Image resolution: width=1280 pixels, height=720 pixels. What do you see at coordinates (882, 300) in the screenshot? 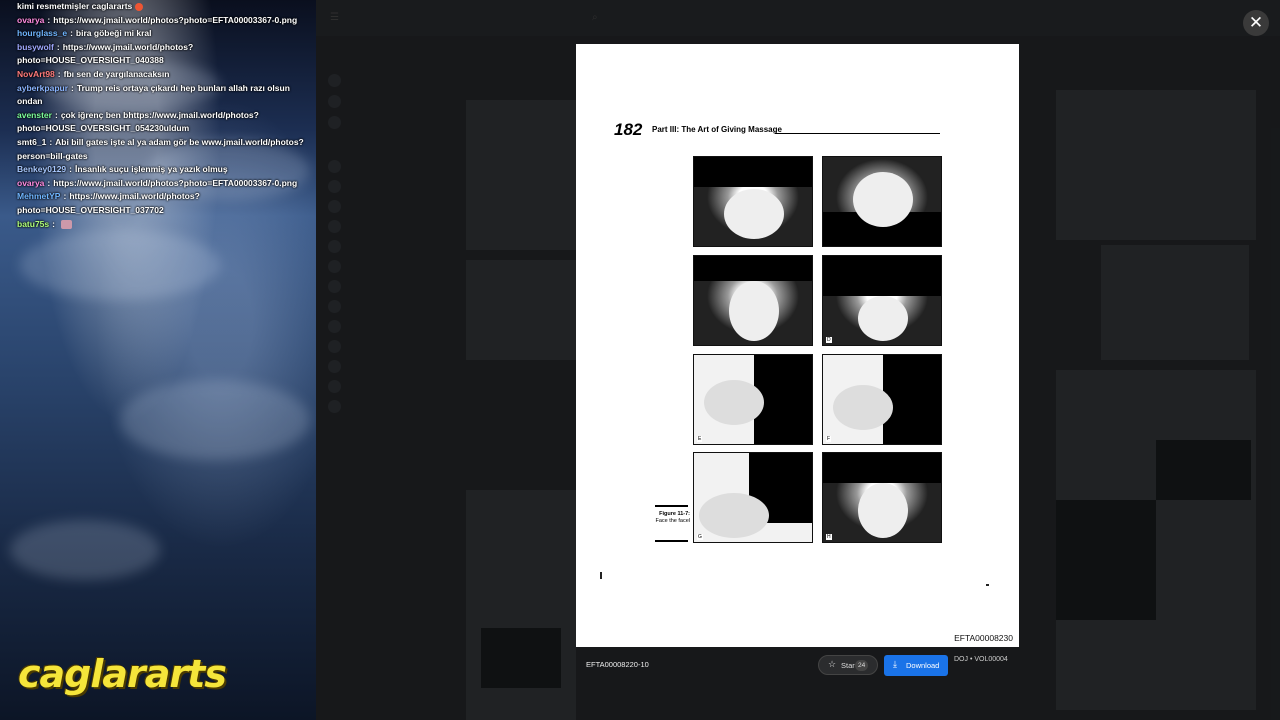
I see `figure-panel-d: D` at bounding box center [882, 300].